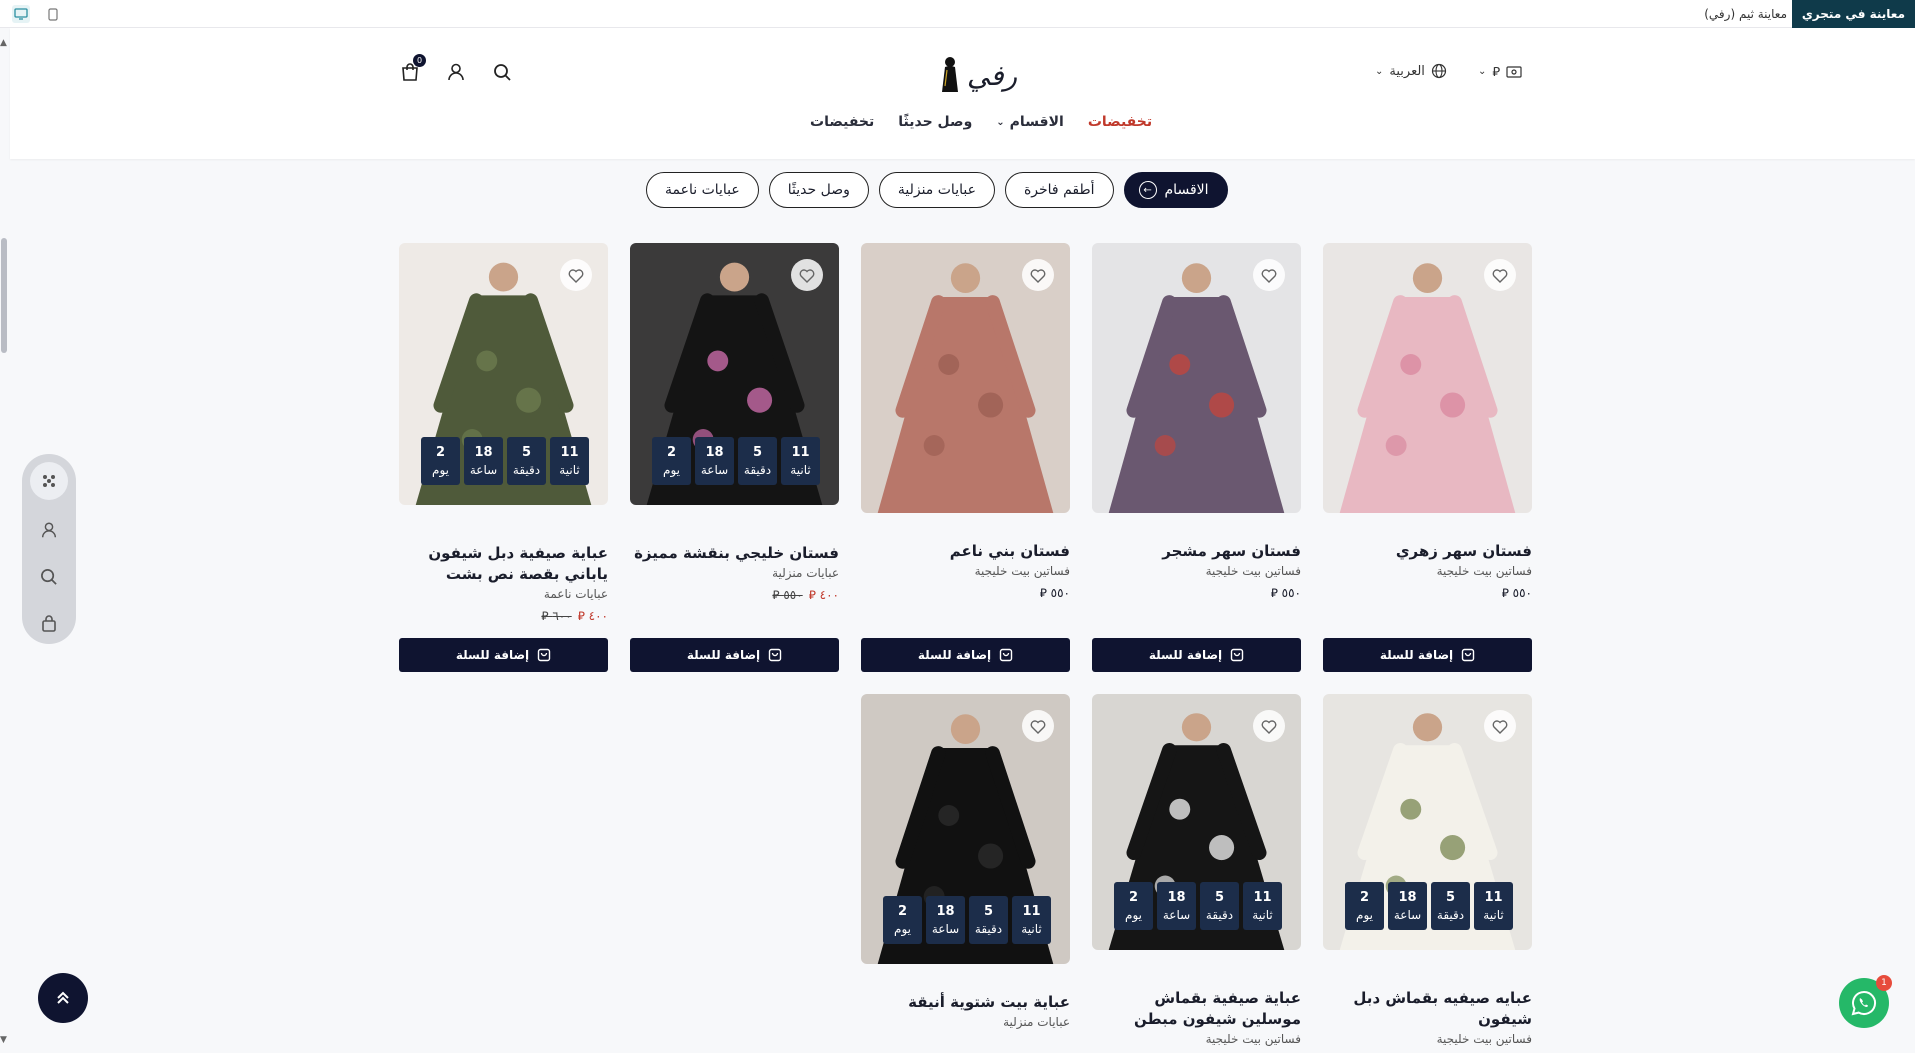  What do you see at coordinates (1517, 593) in the screenshot?
I see `current-price: ٥٥٠ ⃁` at bounding box center [1517, 593].